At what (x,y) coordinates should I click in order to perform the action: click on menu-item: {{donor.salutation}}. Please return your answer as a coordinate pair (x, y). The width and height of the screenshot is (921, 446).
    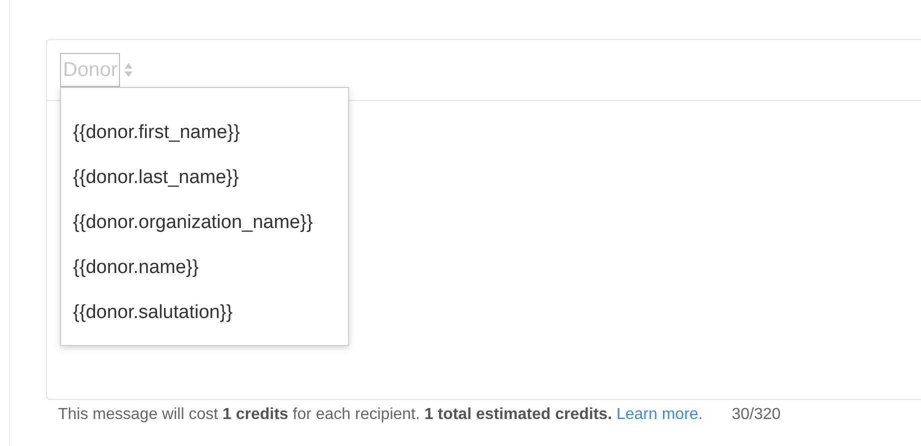
    Looking at the image, I should click on (204, 312).